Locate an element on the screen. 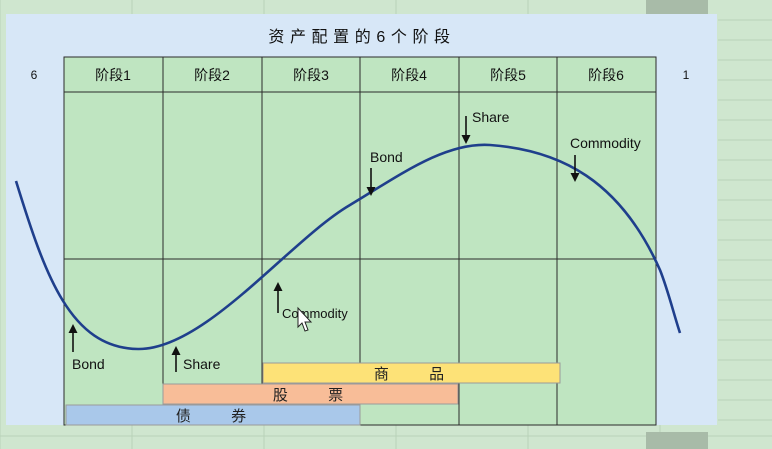 The width and height of the screenshot is (772, 449). bond-band-label: 债 券 is located at coordinates (220, 416).